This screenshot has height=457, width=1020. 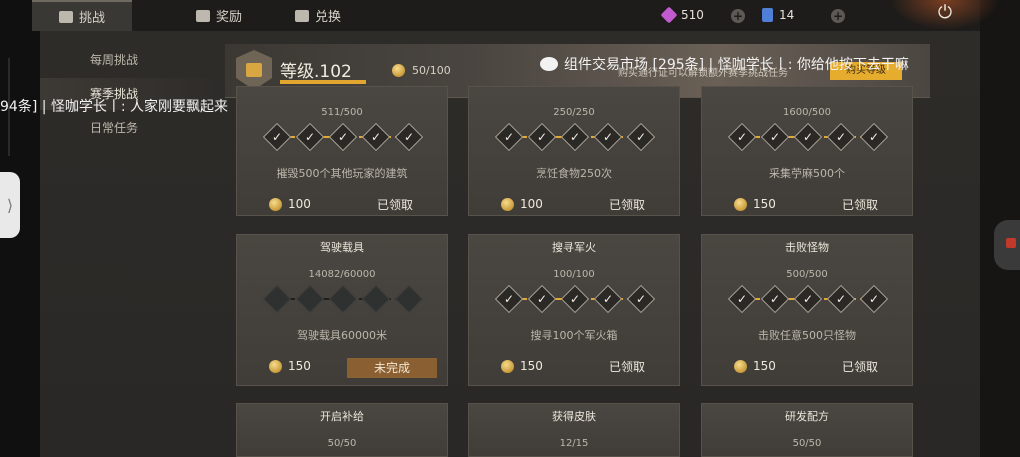 What do you see at coordinates (302, 15) in the screenshot?
I see `exchange-icon` at bounding box center [302, 15].